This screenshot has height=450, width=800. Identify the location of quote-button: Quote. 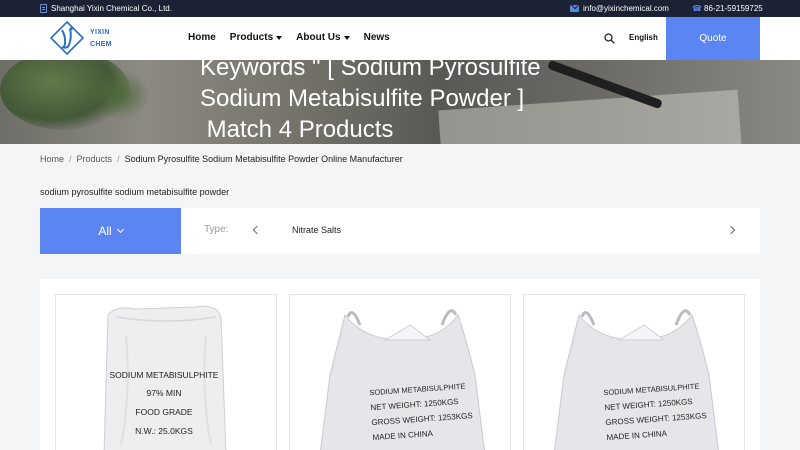
(713, 38).